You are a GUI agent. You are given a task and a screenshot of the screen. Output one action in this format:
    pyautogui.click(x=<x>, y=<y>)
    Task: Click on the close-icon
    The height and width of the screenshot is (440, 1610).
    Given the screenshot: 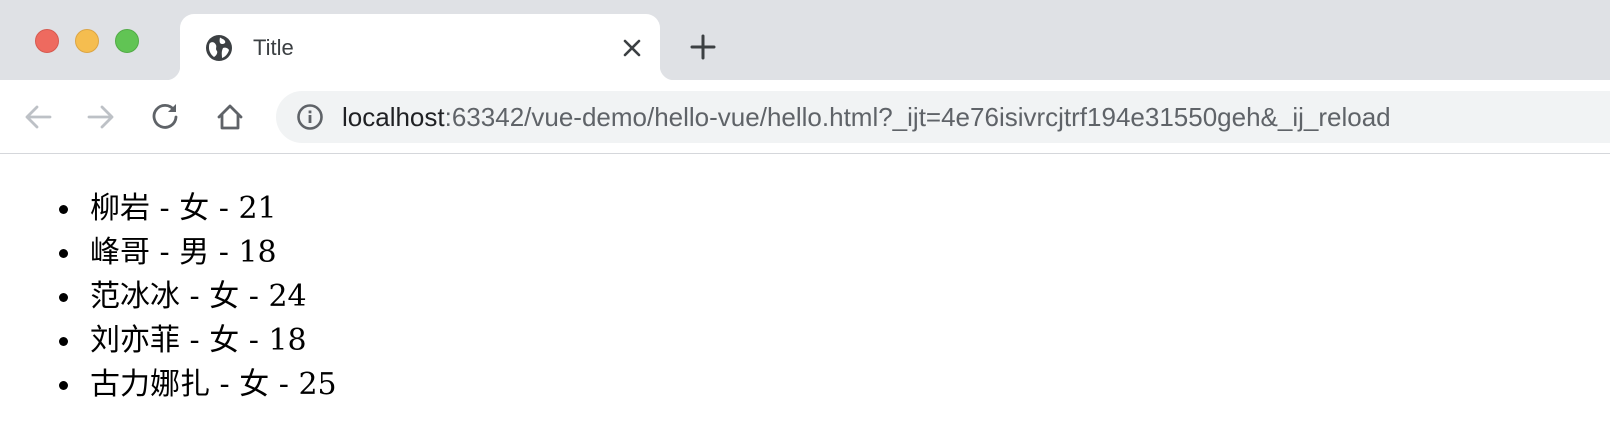 What is the action you would take?
    pyautogui.click(x=632, y=48)
    